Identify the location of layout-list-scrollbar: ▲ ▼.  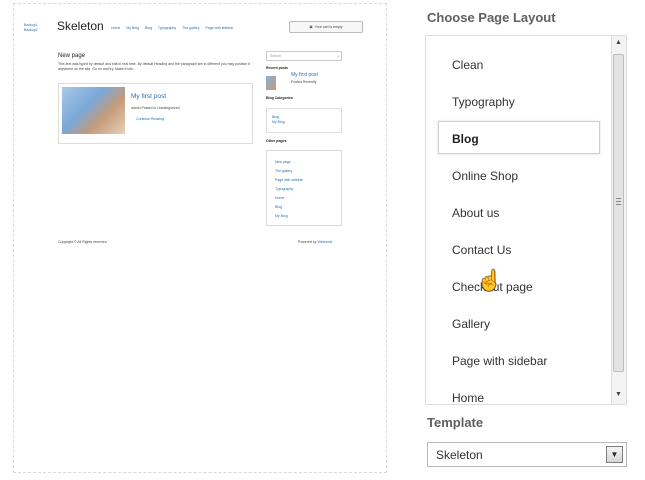
(618, 220).